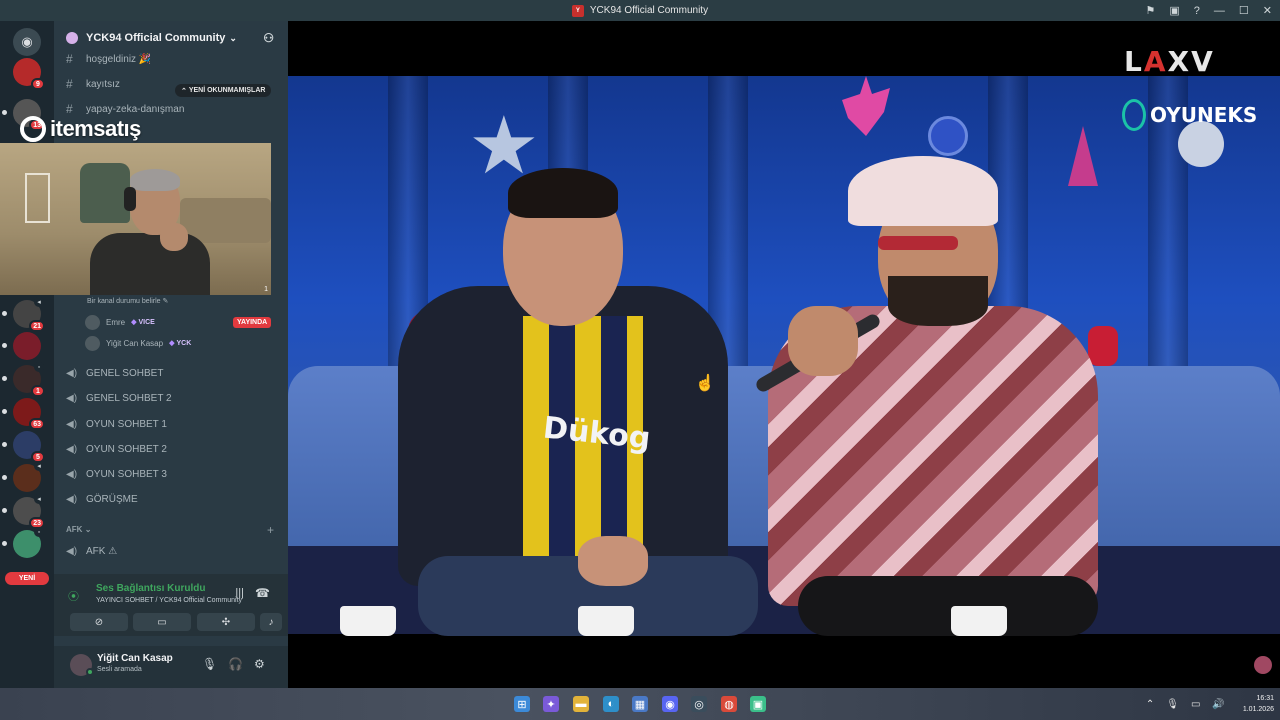 This screenshot has height=720, width=1280. I want to click on channel-label: AFK ⚠, so click(102, 551).